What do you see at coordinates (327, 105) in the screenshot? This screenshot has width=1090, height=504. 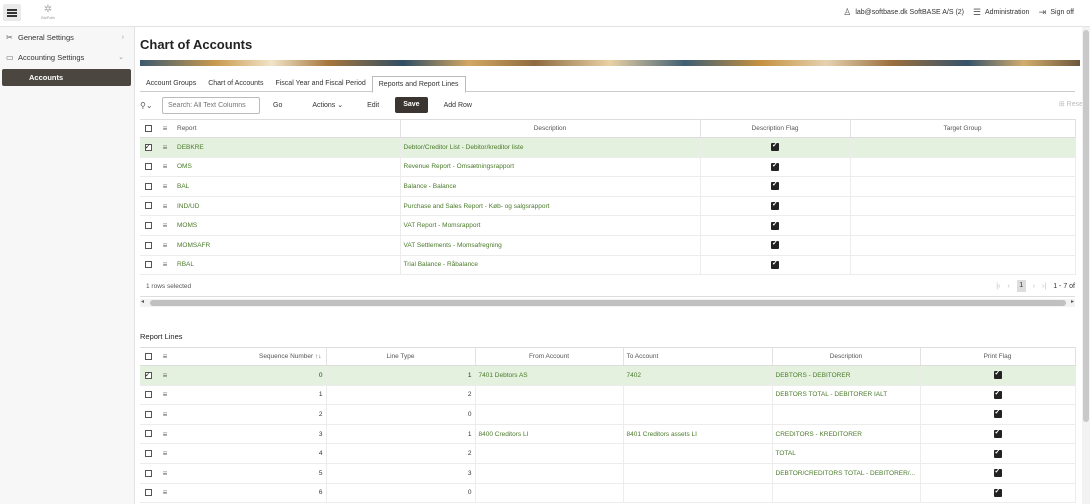 I see `actions-menu-button: Actions ⌄` at bounding box center [327, 105].